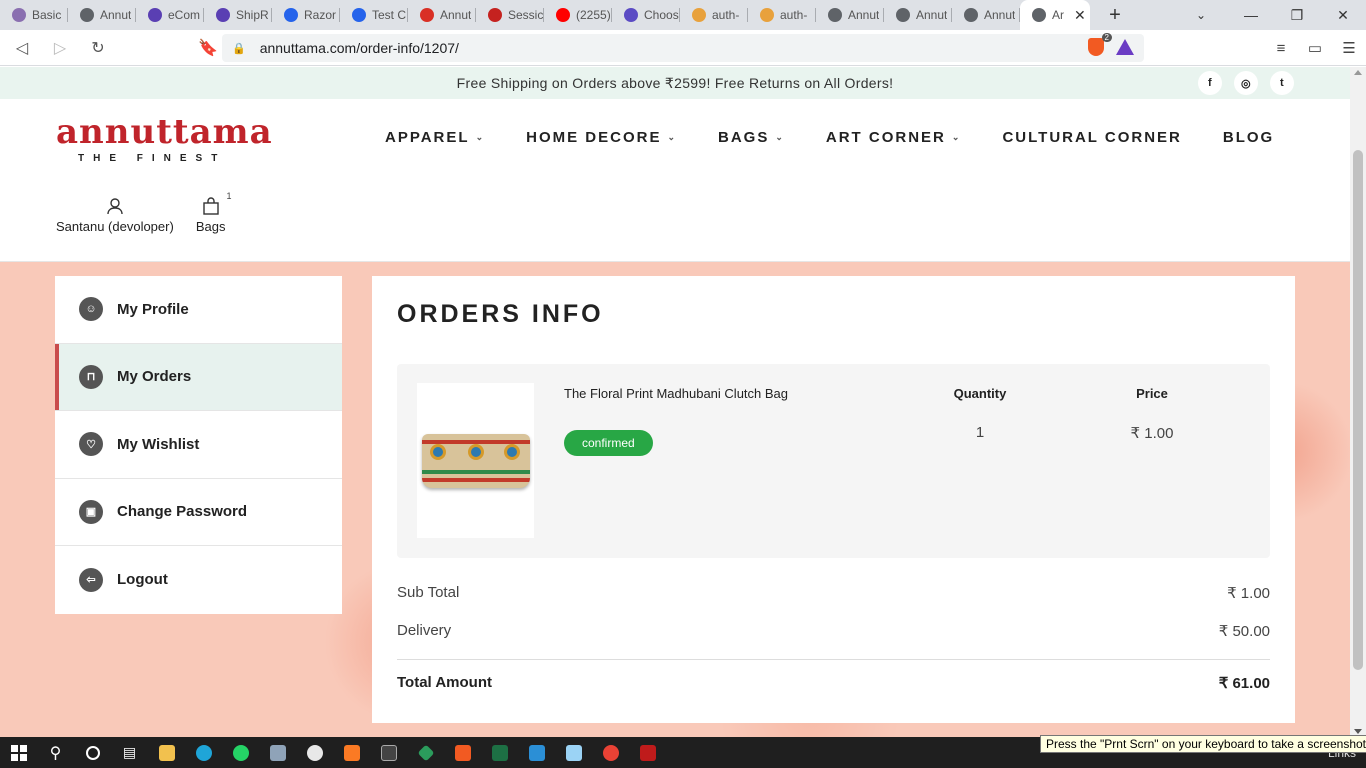 This screenshot has width=1366, height=768. What do you see at coordinates (389, 15) in the screenshot?
I see `tab-label: Test C` at bounding box center [389, 15].